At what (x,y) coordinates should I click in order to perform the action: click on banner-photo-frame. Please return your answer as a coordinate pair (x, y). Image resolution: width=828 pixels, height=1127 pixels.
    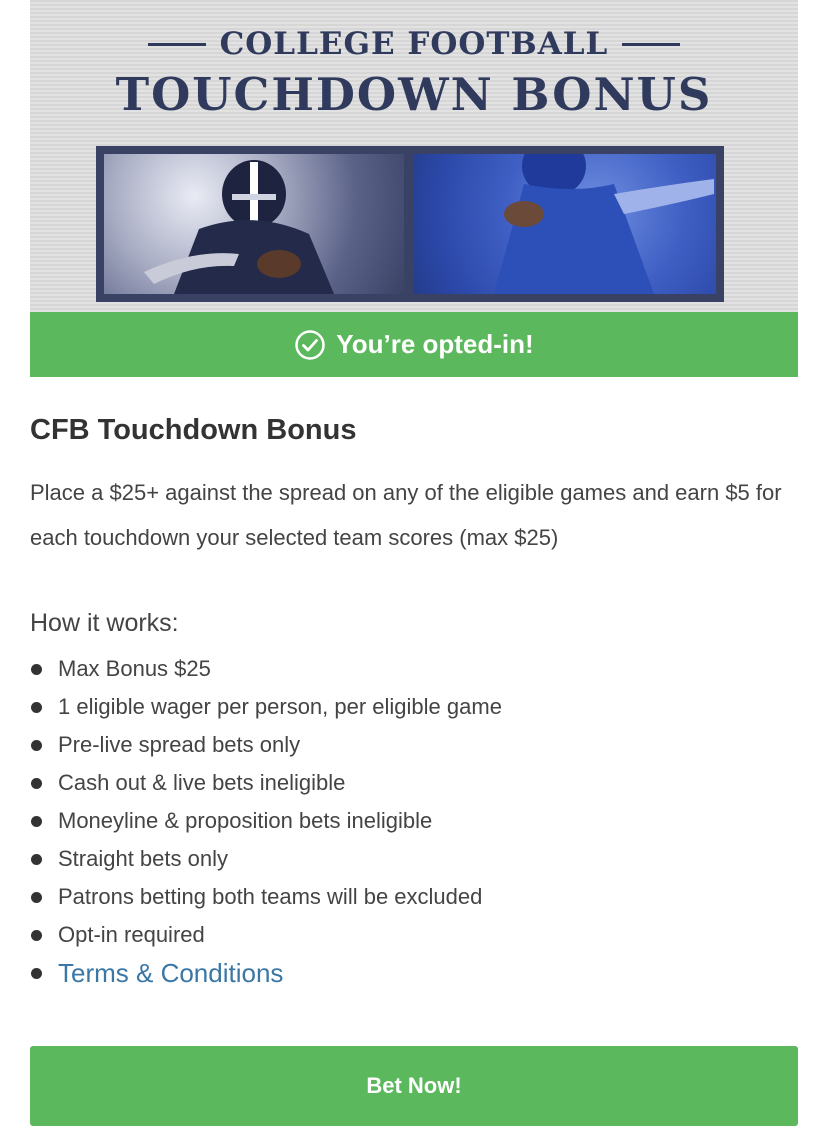
    Looking at the image, I should click on (410, 224).